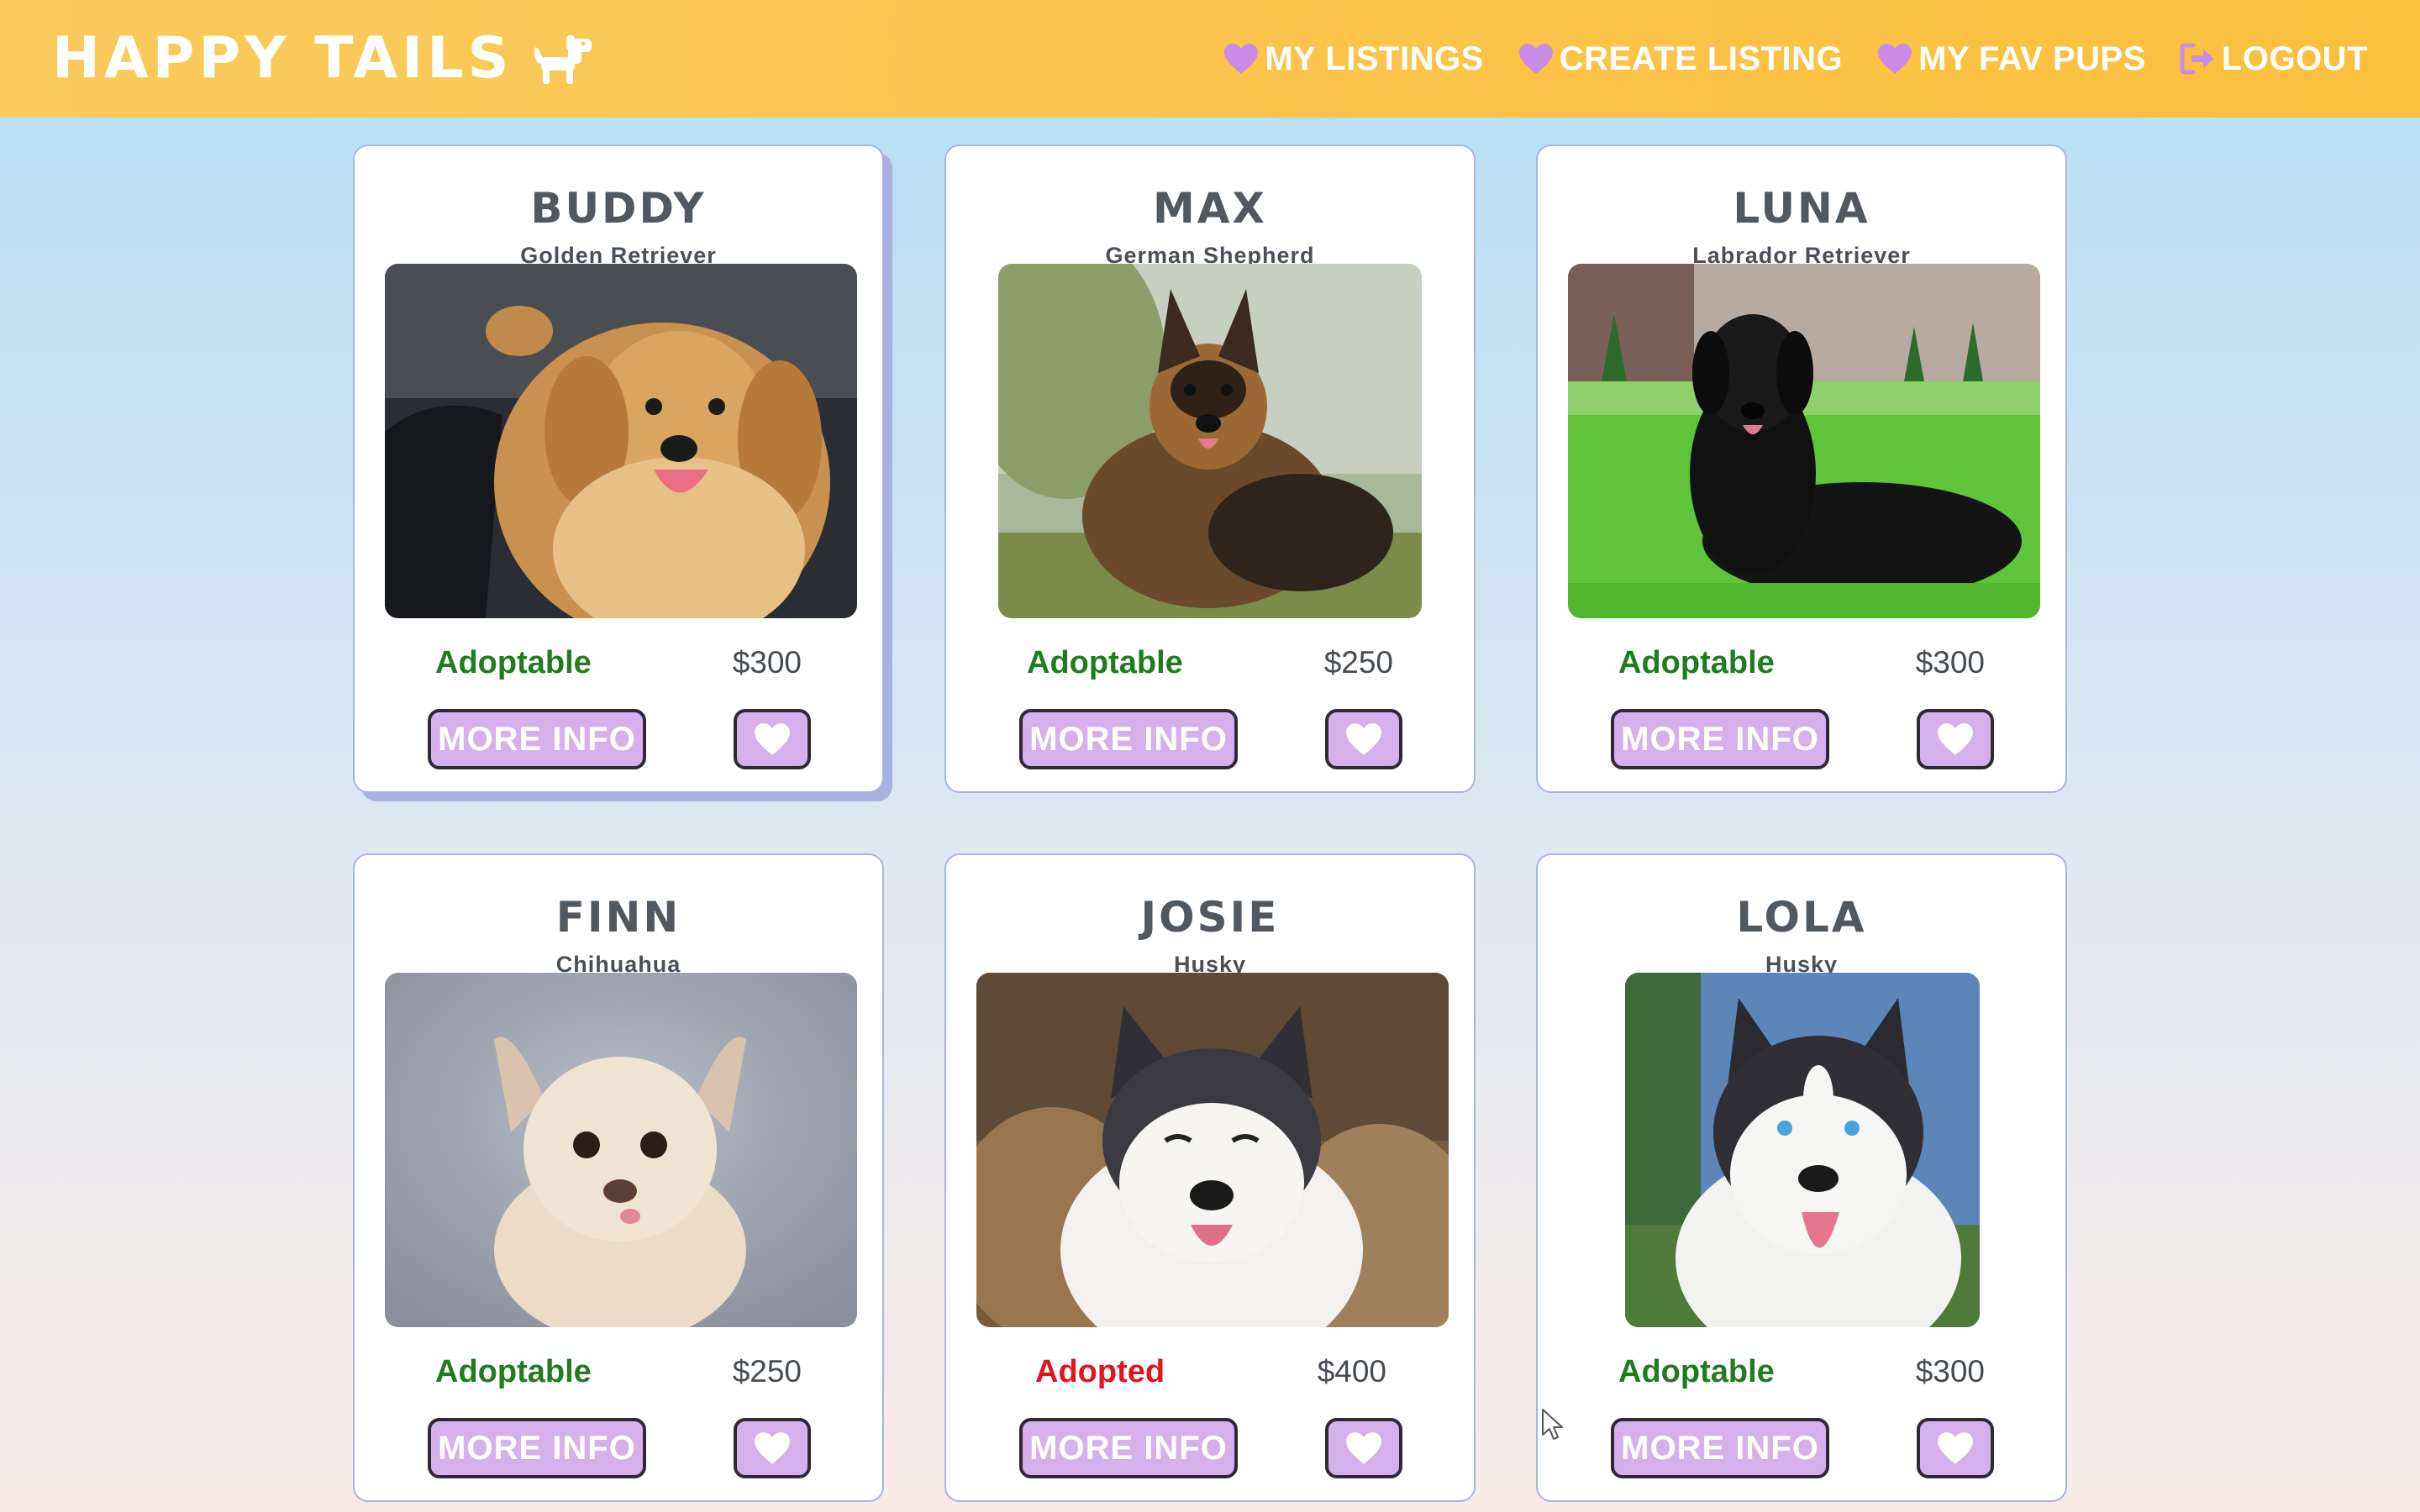  I want to click on black-labrador-photo, so click(1804, 441).